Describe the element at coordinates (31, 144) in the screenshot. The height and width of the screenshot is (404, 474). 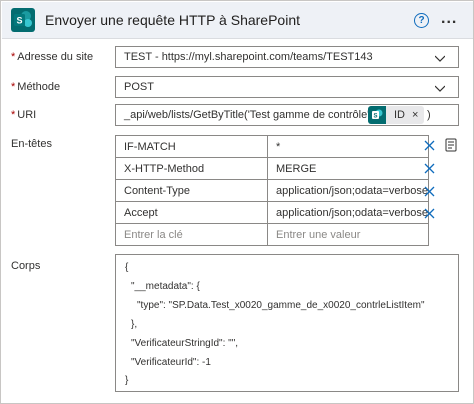
I see `headers-label: En-têtes` at that location.